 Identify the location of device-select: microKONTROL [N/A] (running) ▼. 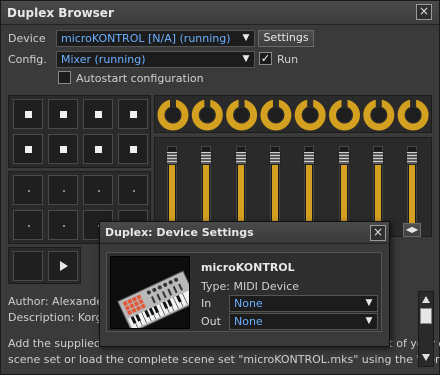
(155, 38).